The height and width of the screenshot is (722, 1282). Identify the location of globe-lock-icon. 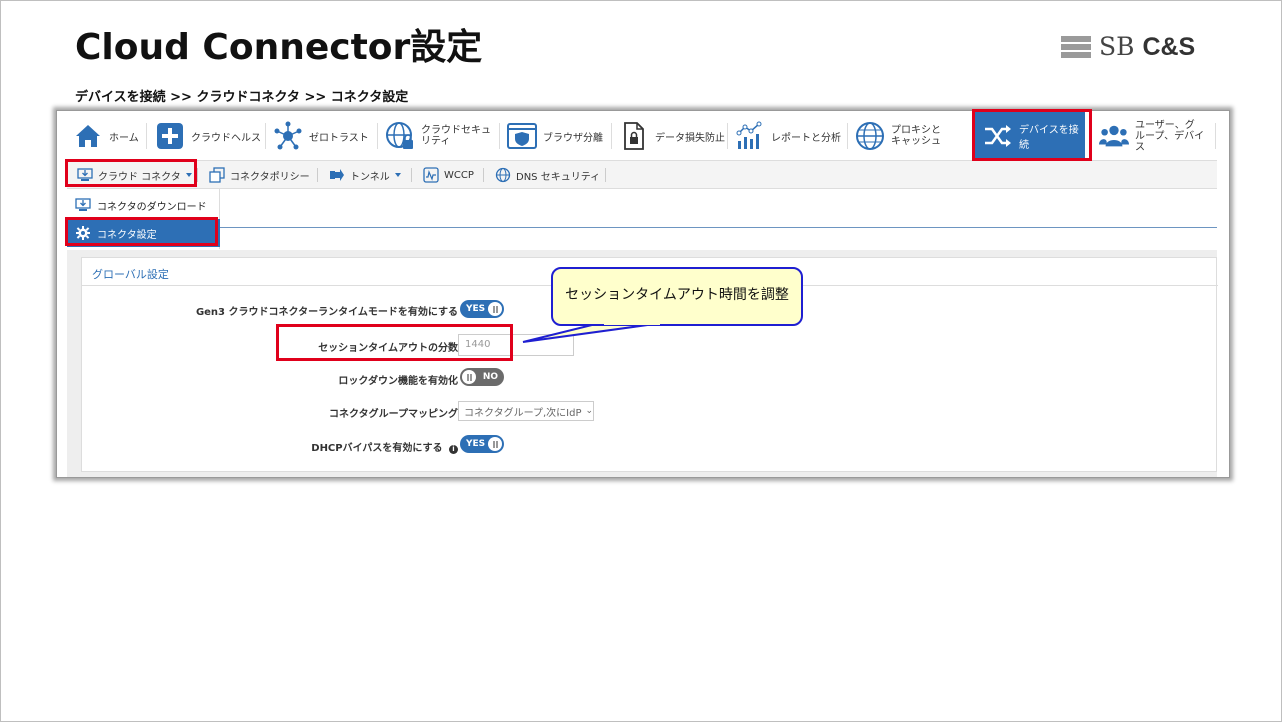
(400, 136).